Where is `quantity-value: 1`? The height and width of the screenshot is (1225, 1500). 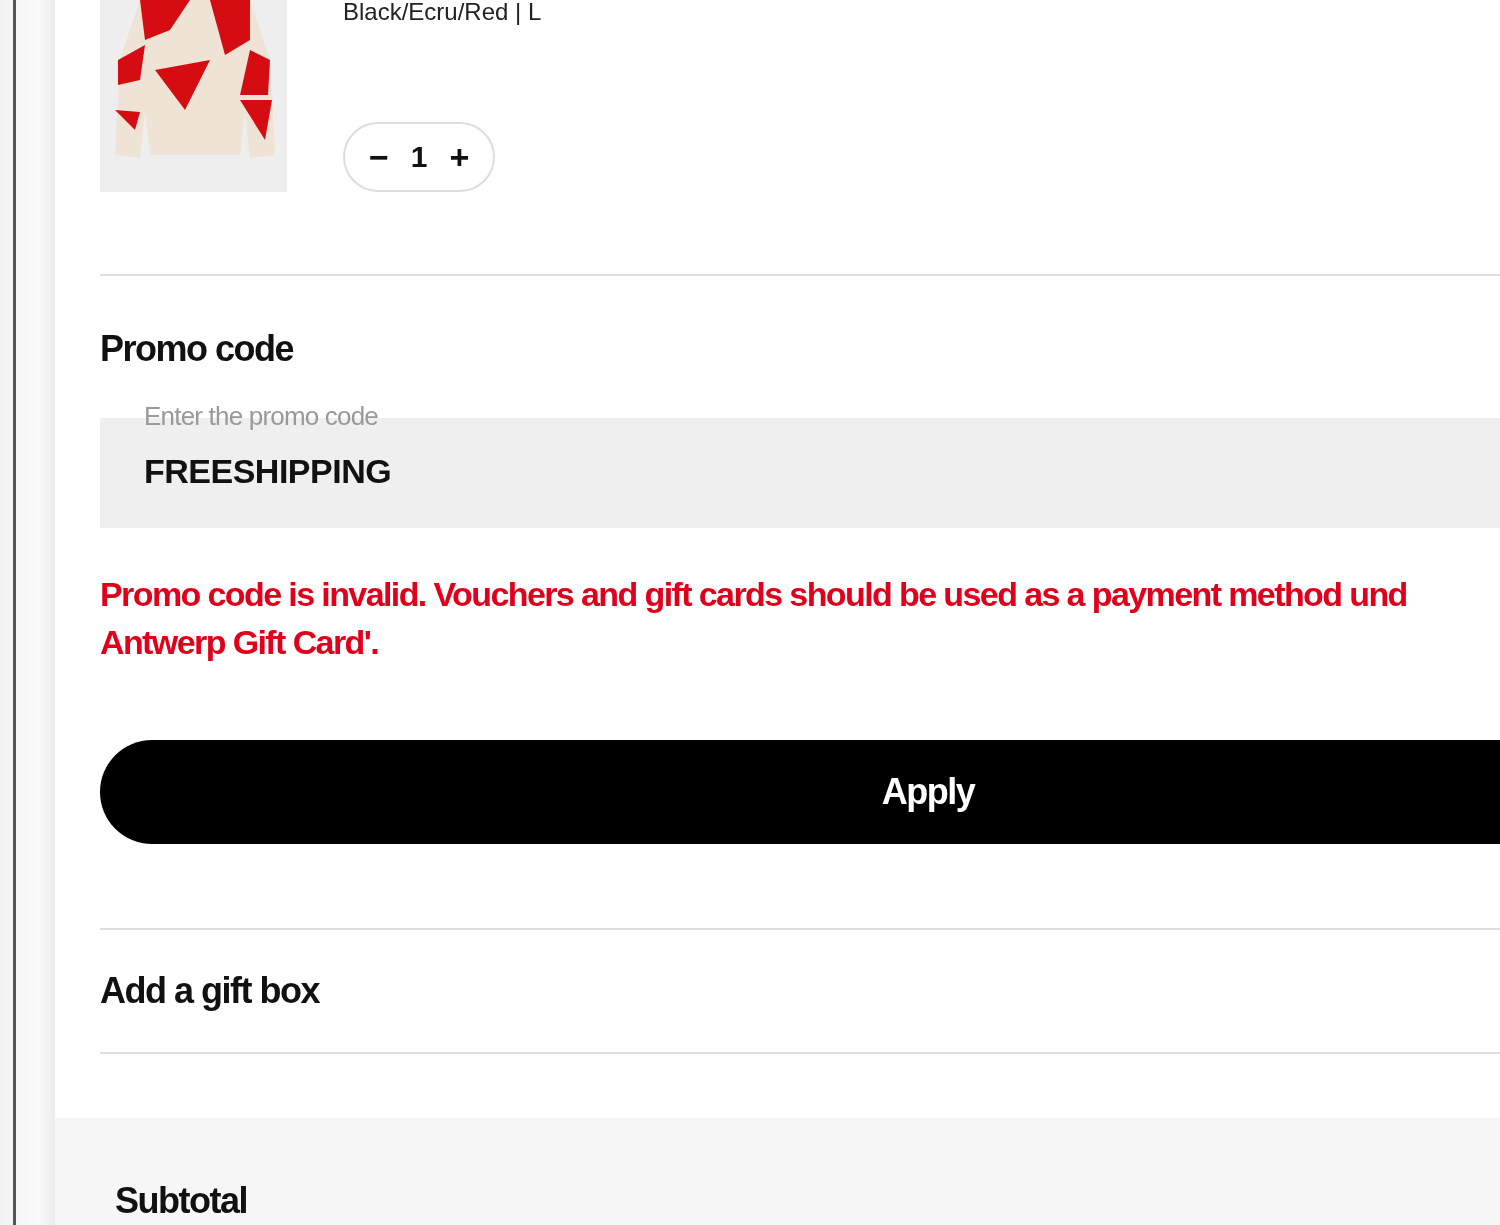 quantity-value: 1 is located at coordinates (419, 157).